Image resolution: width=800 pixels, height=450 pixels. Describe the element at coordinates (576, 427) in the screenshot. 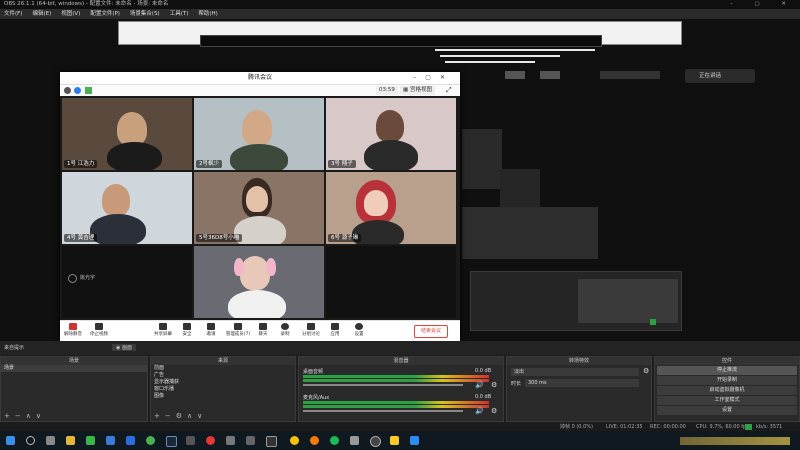

I see `dropped-frames: 掉帧 0 (0.0%)` at that location.